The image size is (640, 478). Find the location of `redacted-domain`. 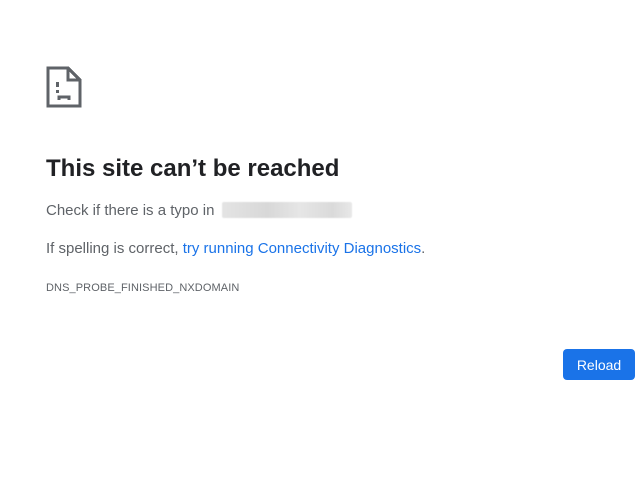

redacted-domain is located at coordinates (286, 209).